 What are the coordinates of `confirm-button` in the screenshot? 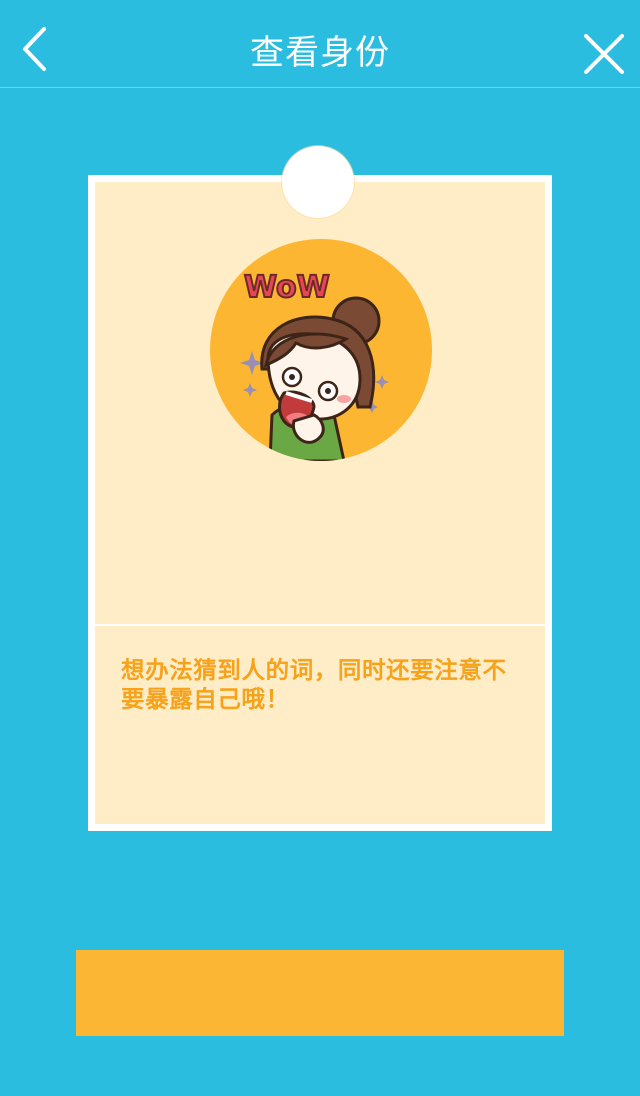 It's located at (320, 993).